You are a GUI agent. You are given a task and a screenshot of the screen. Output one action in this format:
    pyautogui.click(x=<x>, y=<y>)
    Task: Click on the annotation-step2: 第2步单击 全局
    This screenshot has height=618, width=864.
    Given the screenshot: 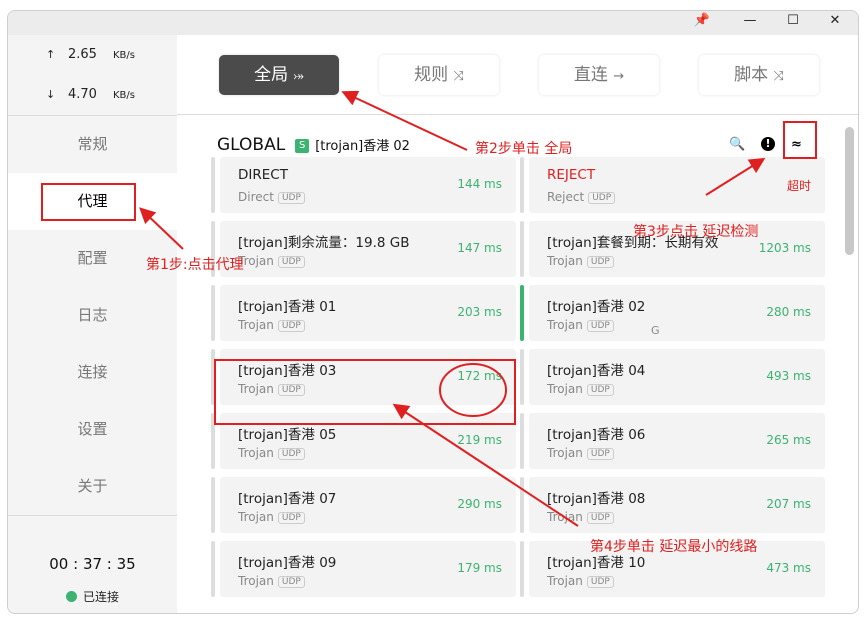 What is the action you would take?
    pyautogui.click(x=524, y=149)
    